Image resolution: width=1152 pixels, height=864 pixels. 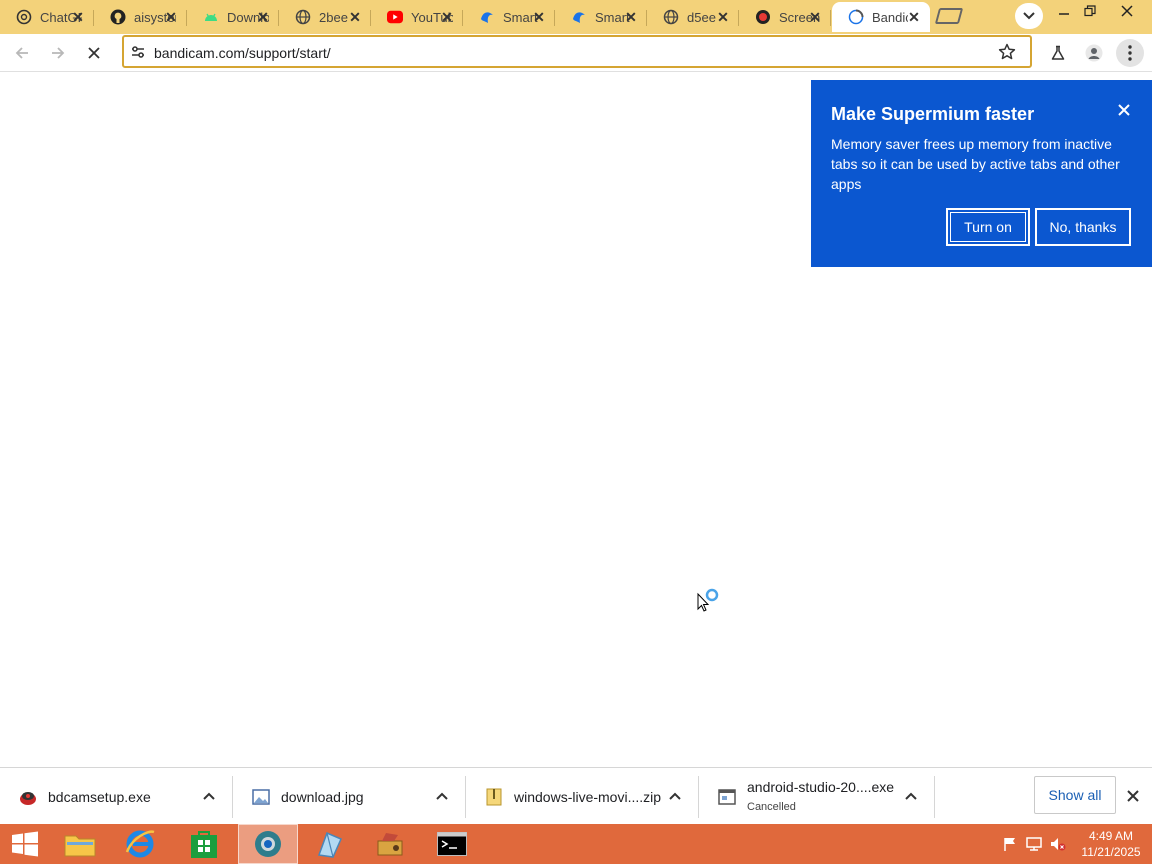 I want to click on profile-button, so click(x=1094, y=53).